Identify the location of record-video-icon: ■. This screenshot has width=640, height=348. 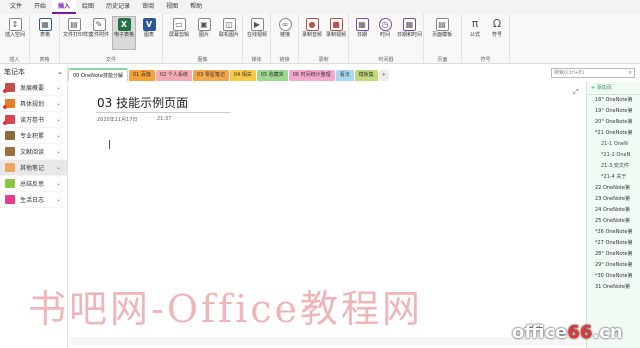
(336, 24).